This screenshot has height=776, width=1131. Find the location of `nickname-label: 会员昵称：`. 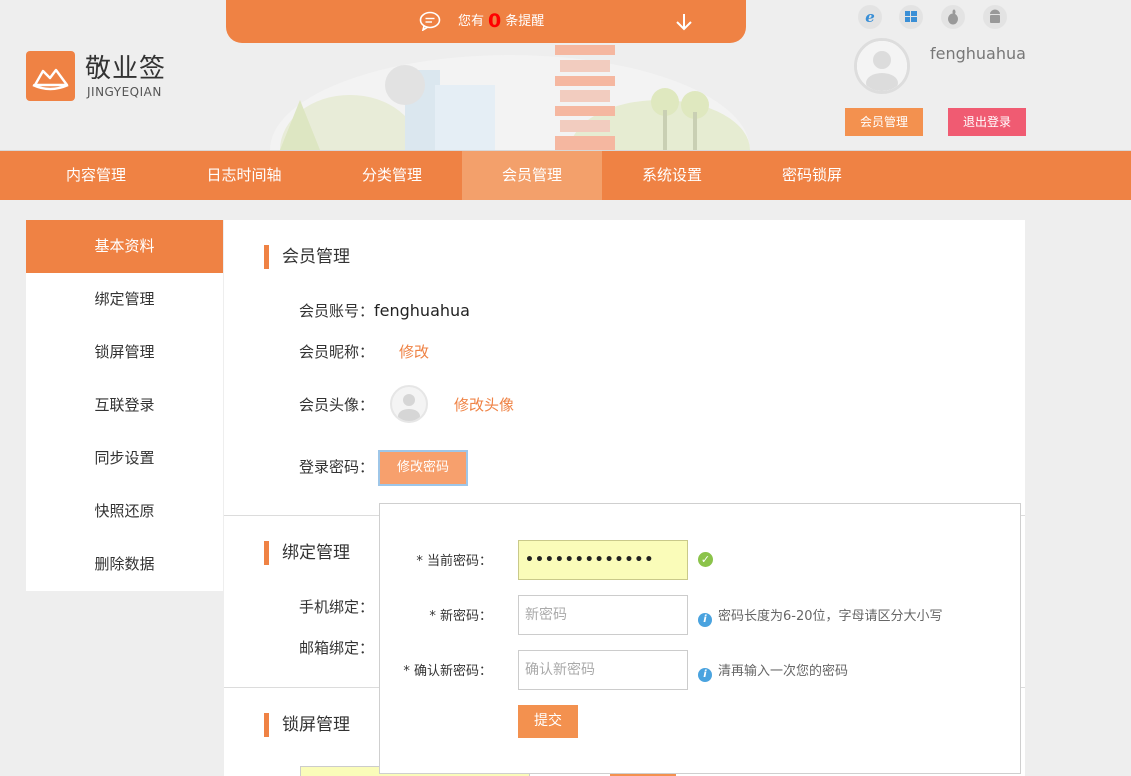

nickname-label: 会员昵称： is located at coordinates (337, 352).